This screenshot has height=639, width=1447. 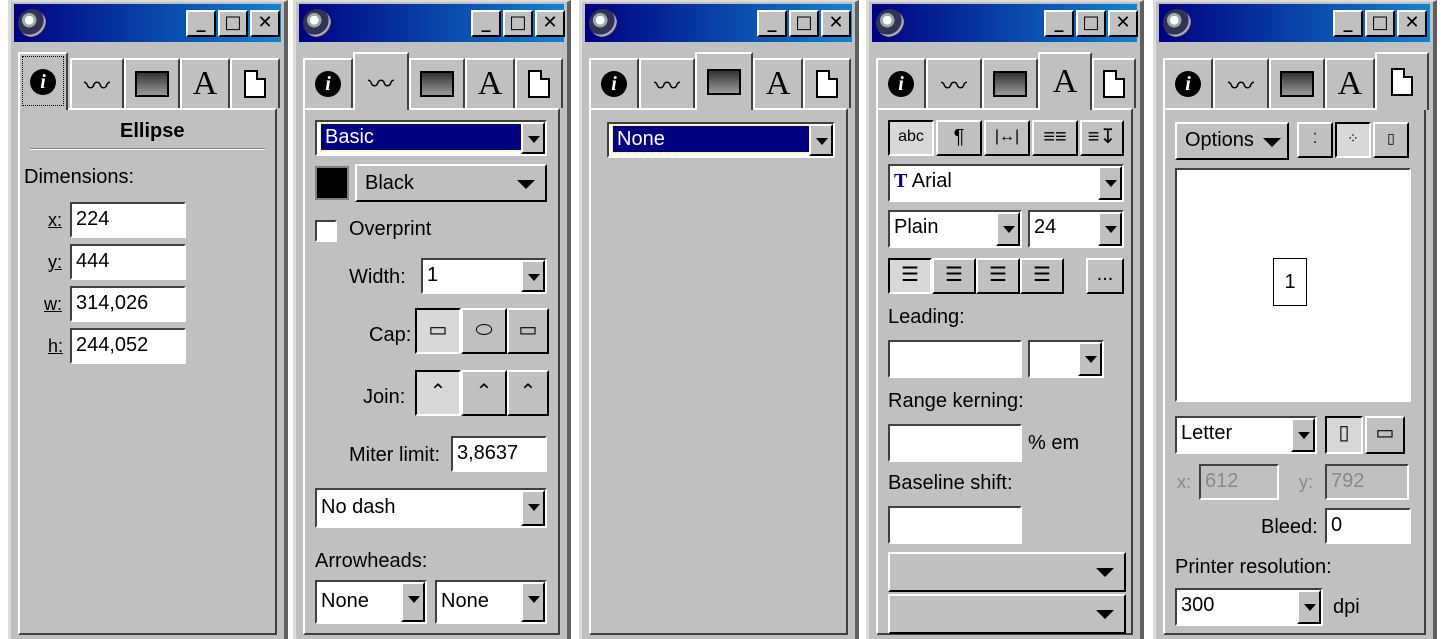 What do you see at coordinates (484, 393) in the screenshot?
I see `join-round-button: ⌃` at bounding box center [484, 393].